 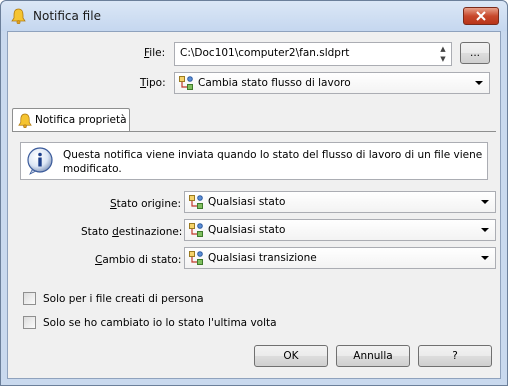 What do you see at coordinates (291, 356) in the screenshot?
I see `ok-button: OK` at bounding box center [291, 356].